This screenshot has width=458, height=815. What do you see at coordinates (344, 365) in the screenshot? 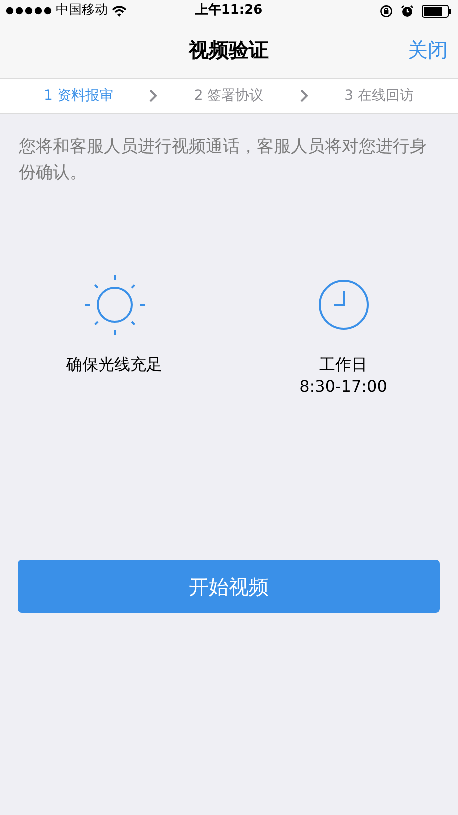
I see `tip-title: 工作日` at bounding box center [344, 365].